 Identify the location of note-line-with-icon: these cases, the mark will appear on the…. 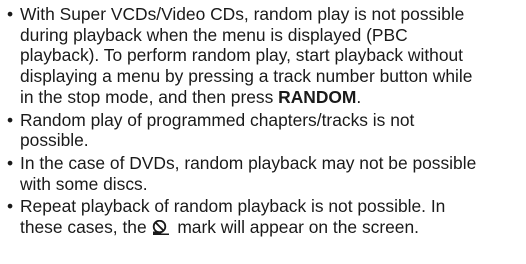
(270, 227).